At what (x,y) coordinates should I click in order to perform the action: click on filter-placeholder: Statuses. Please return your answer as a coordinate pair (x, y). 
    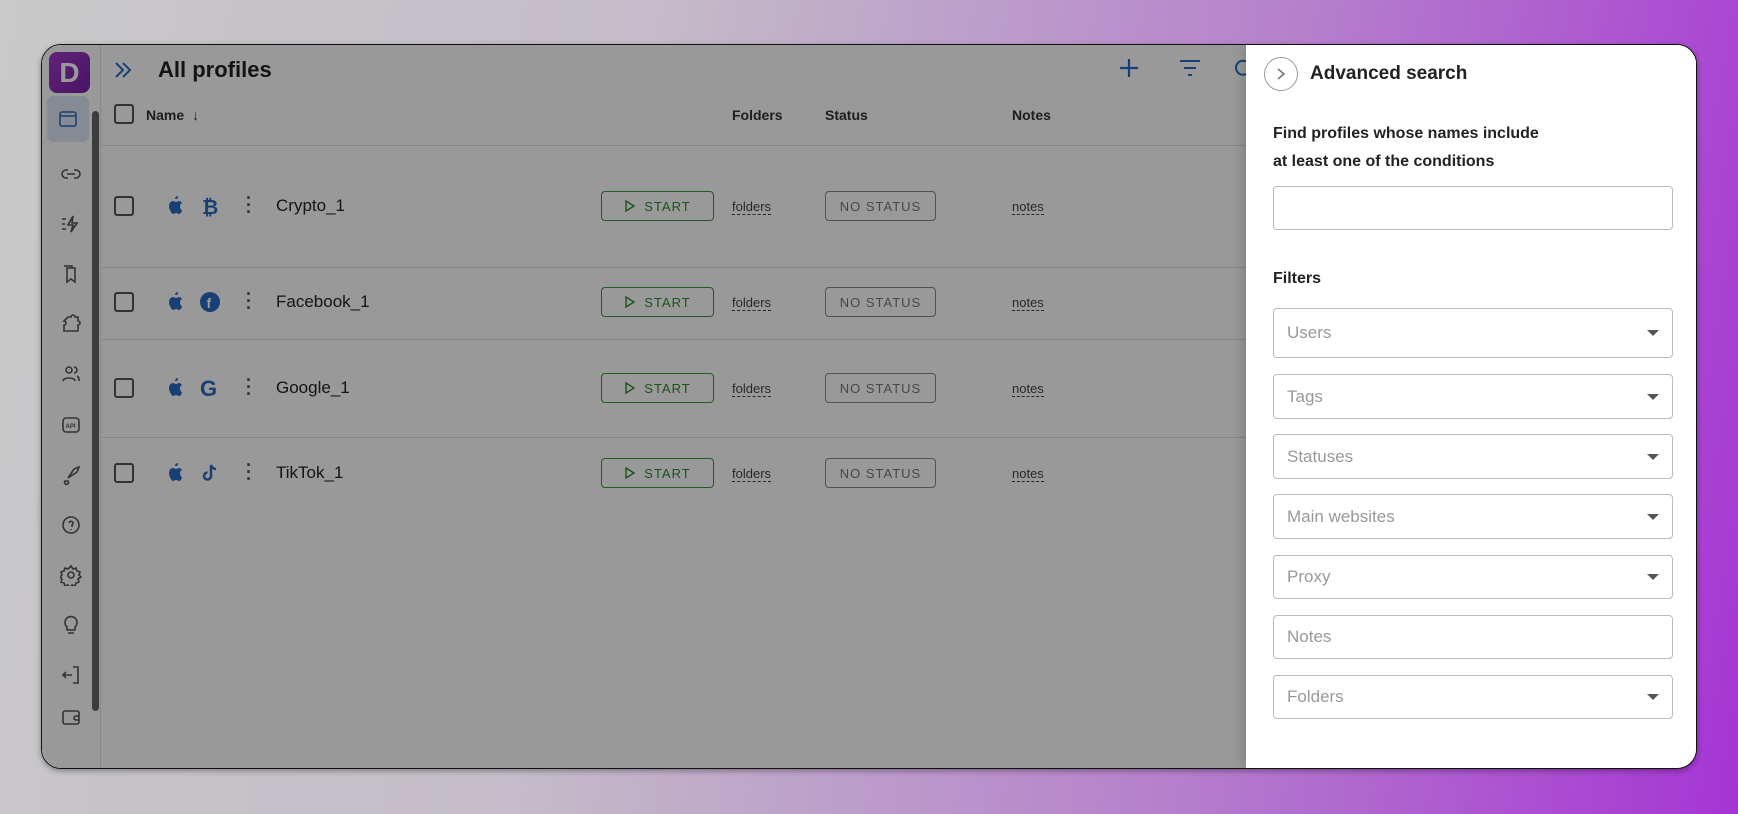
    Looking at the image, I should click on (1320, 456).